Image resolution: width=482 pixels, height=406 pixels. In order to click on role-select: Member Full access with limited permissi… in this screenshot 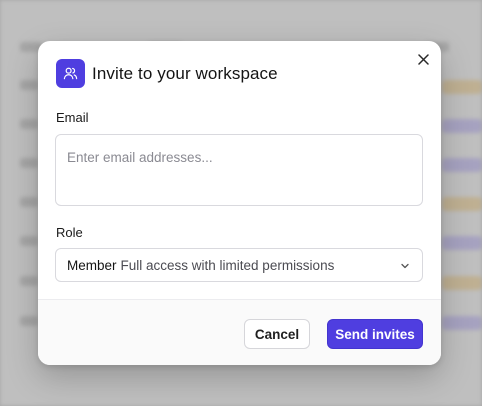, I will do `click(239, 265)`.